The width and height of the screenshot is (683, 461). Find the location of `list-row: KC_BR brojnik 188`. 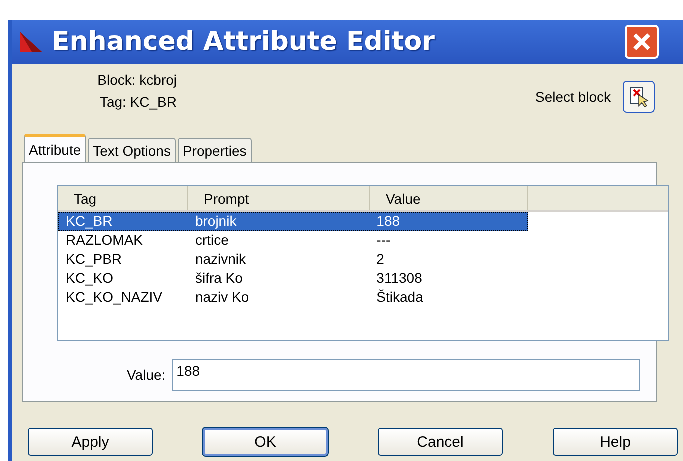

list-row: KC_BR brojnik 188 is located at coordinates (293, 221).